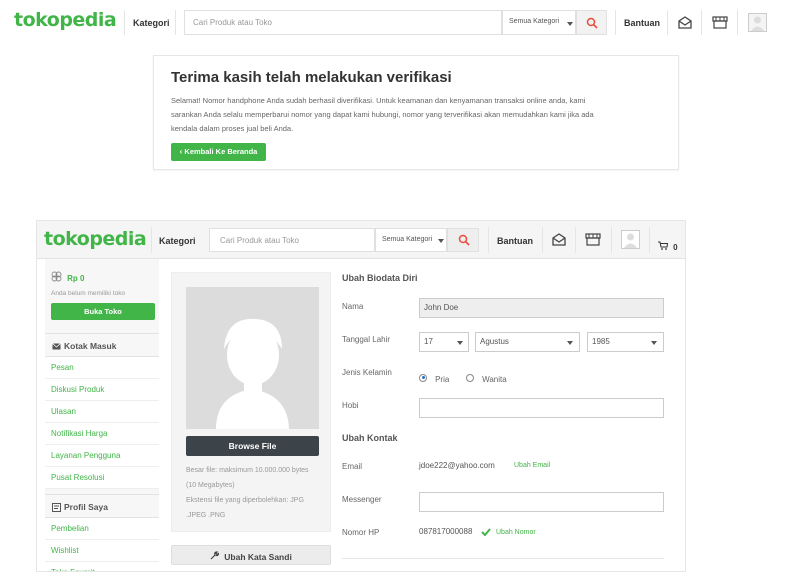 This screenshot has height=572, width=798. What do you see at coordinates (218, 152) in the screenshot?
I see `back-to-home-button: ‹ Kembali Ke Beranda` at bounding box center [218, 152].